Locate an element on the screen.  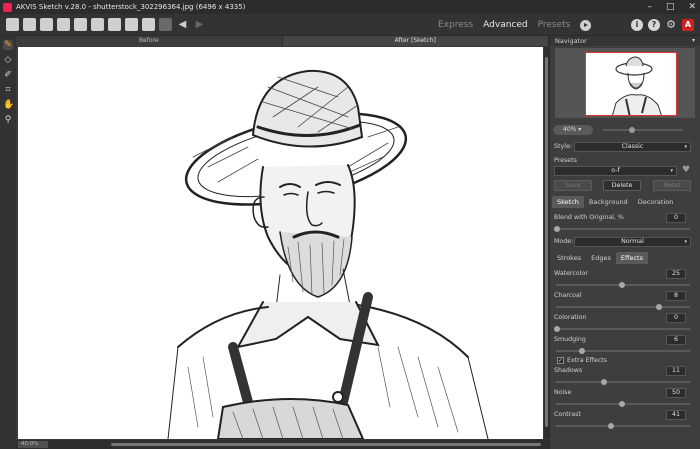
eraser-icon: ◇ is located at coordinates (8, 60).